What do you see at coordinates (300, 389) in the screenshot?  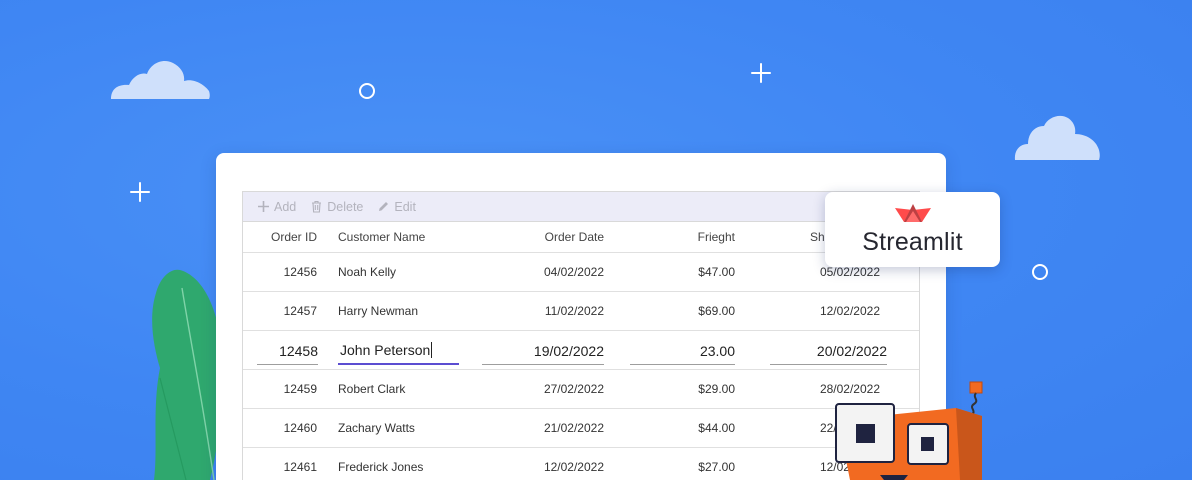 I see `cell-order-id: 12459` at bounding box center [300, 389].